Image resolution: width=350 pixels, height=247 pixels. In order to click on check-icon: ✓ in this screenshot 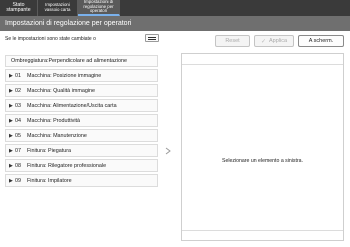, I will do `click(263, 41)`.